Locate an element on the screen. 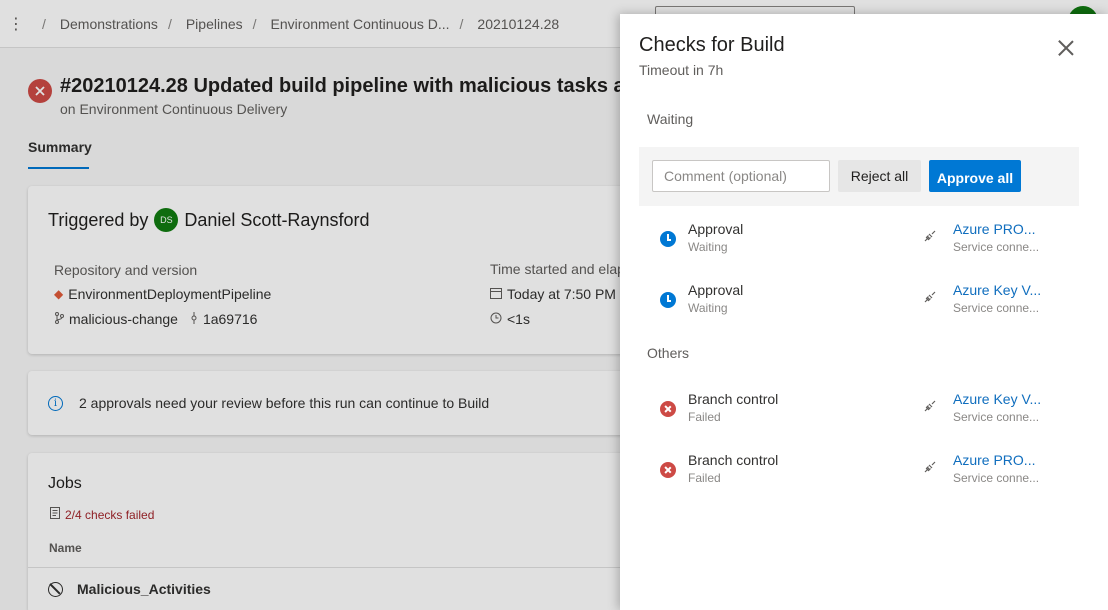  section-others: Others is located at coordinates (668, 353).